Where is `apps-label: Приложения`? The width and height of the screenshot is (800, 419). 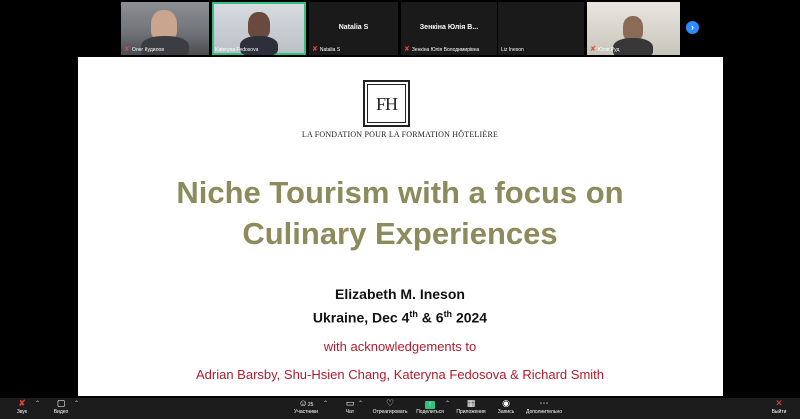
apps-label: Приложения is located at coordinates (471, 412).